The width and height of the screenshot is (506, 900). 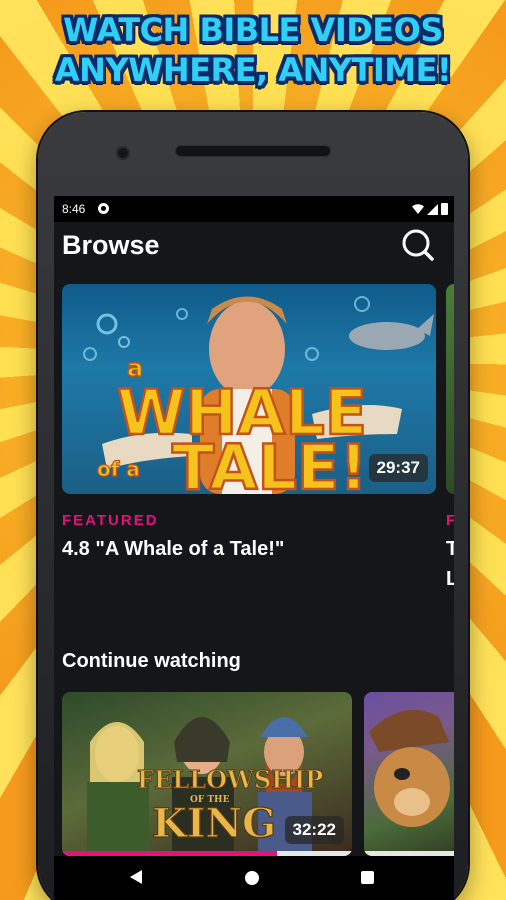 I want to click on recents-icon, so click(x=367, y=877).